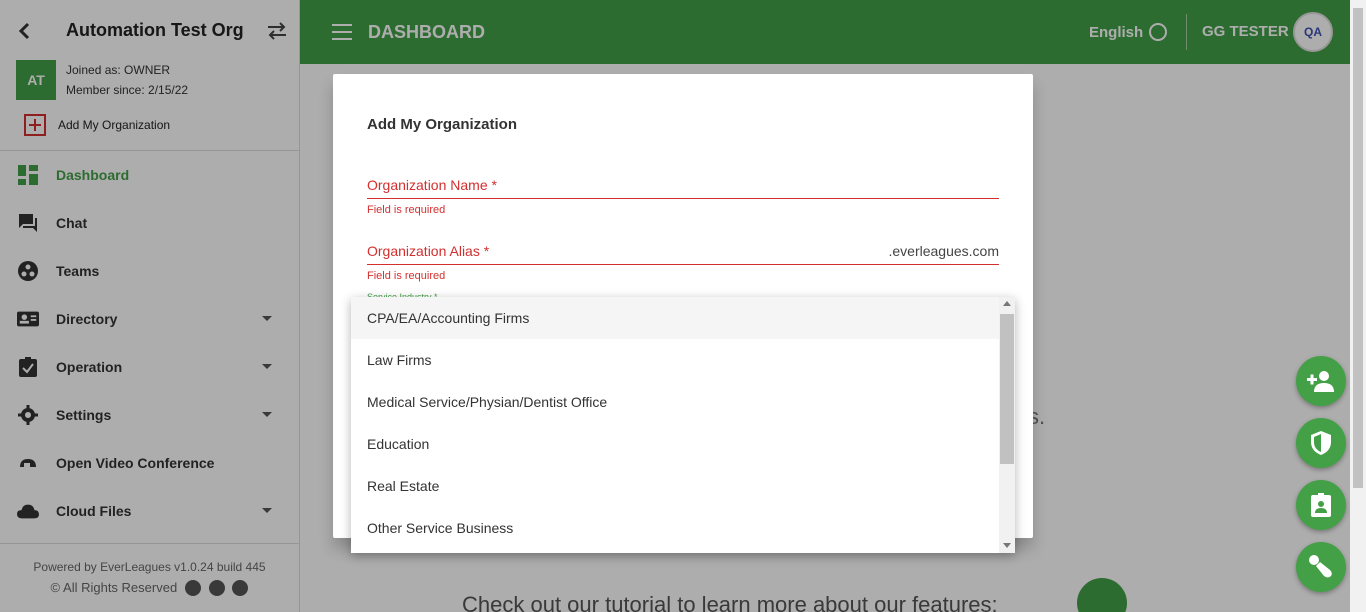  Describe the element at coordinates (1007, 545) in the screenshot. I see `scroll-down-icon` at that location.